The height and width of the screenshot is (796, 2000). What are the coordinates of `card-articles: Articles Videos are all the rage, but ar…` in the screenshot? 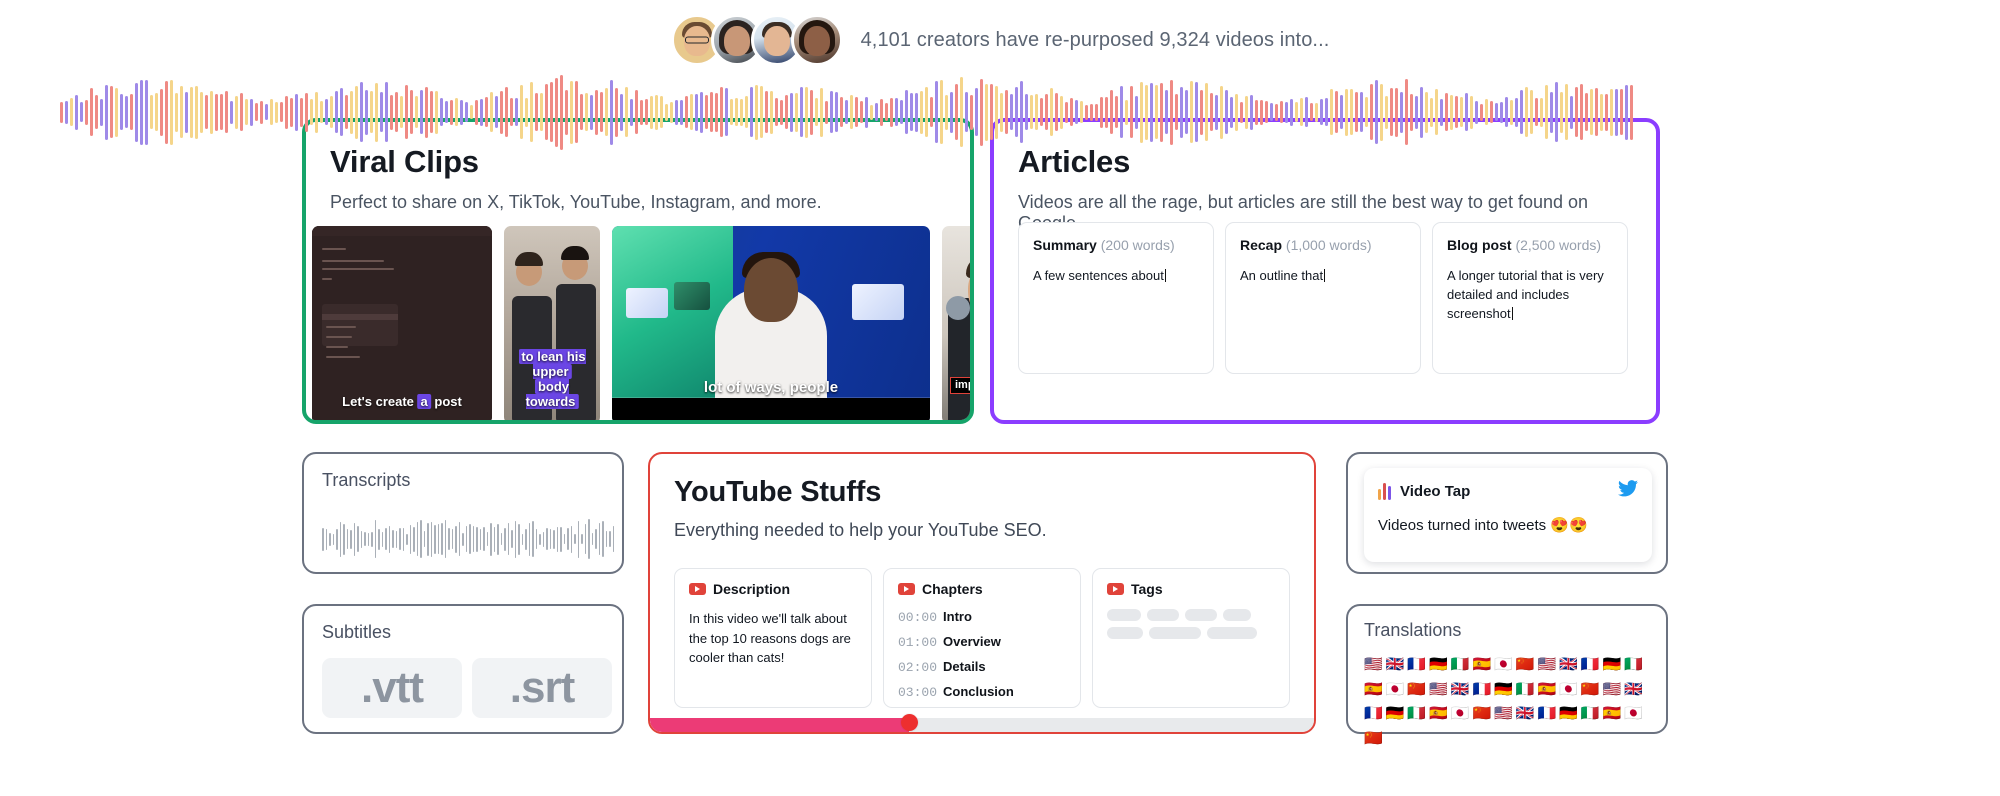 It's located at (1325, 271).